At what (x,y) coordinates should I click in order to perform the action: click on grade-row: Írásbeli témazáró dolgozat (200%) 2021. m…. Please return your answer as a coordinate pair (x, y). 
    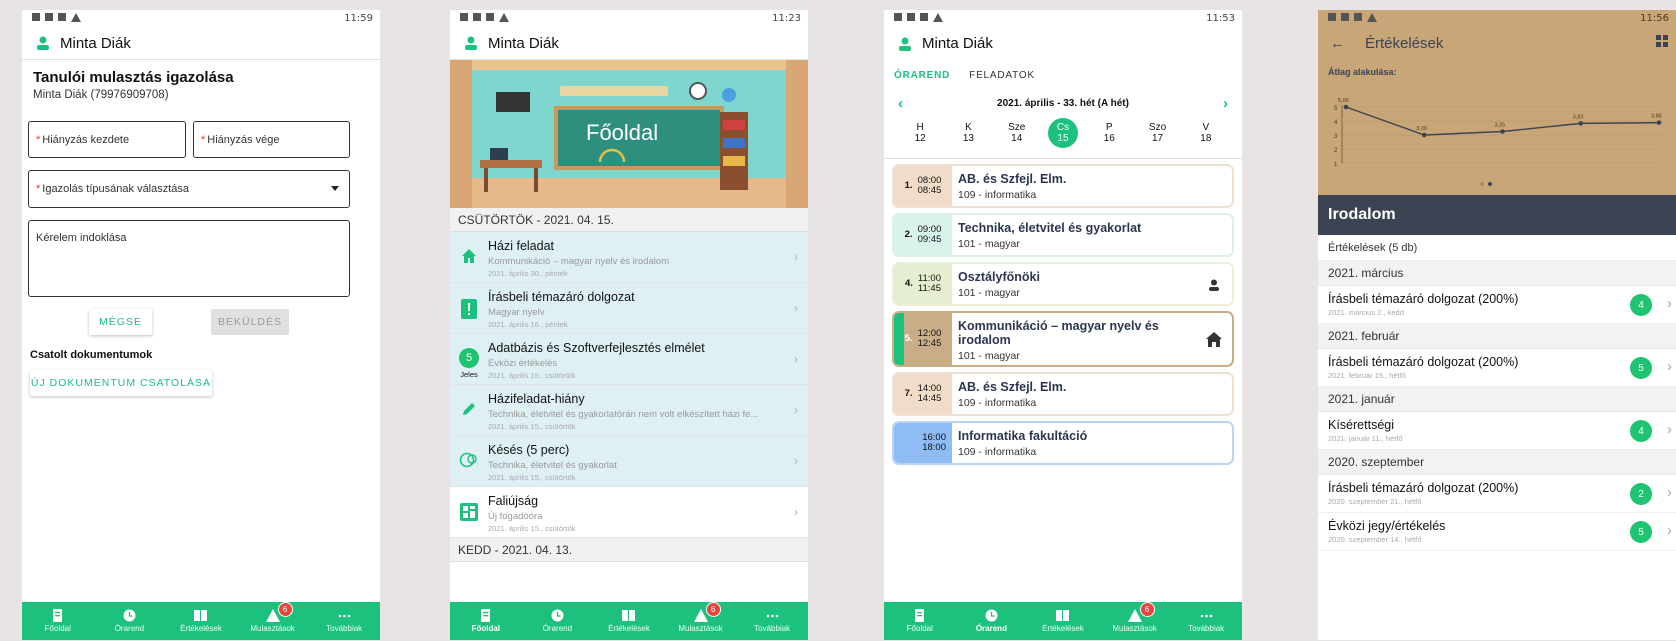
    Looking at the image, I should click on (1497, 305).